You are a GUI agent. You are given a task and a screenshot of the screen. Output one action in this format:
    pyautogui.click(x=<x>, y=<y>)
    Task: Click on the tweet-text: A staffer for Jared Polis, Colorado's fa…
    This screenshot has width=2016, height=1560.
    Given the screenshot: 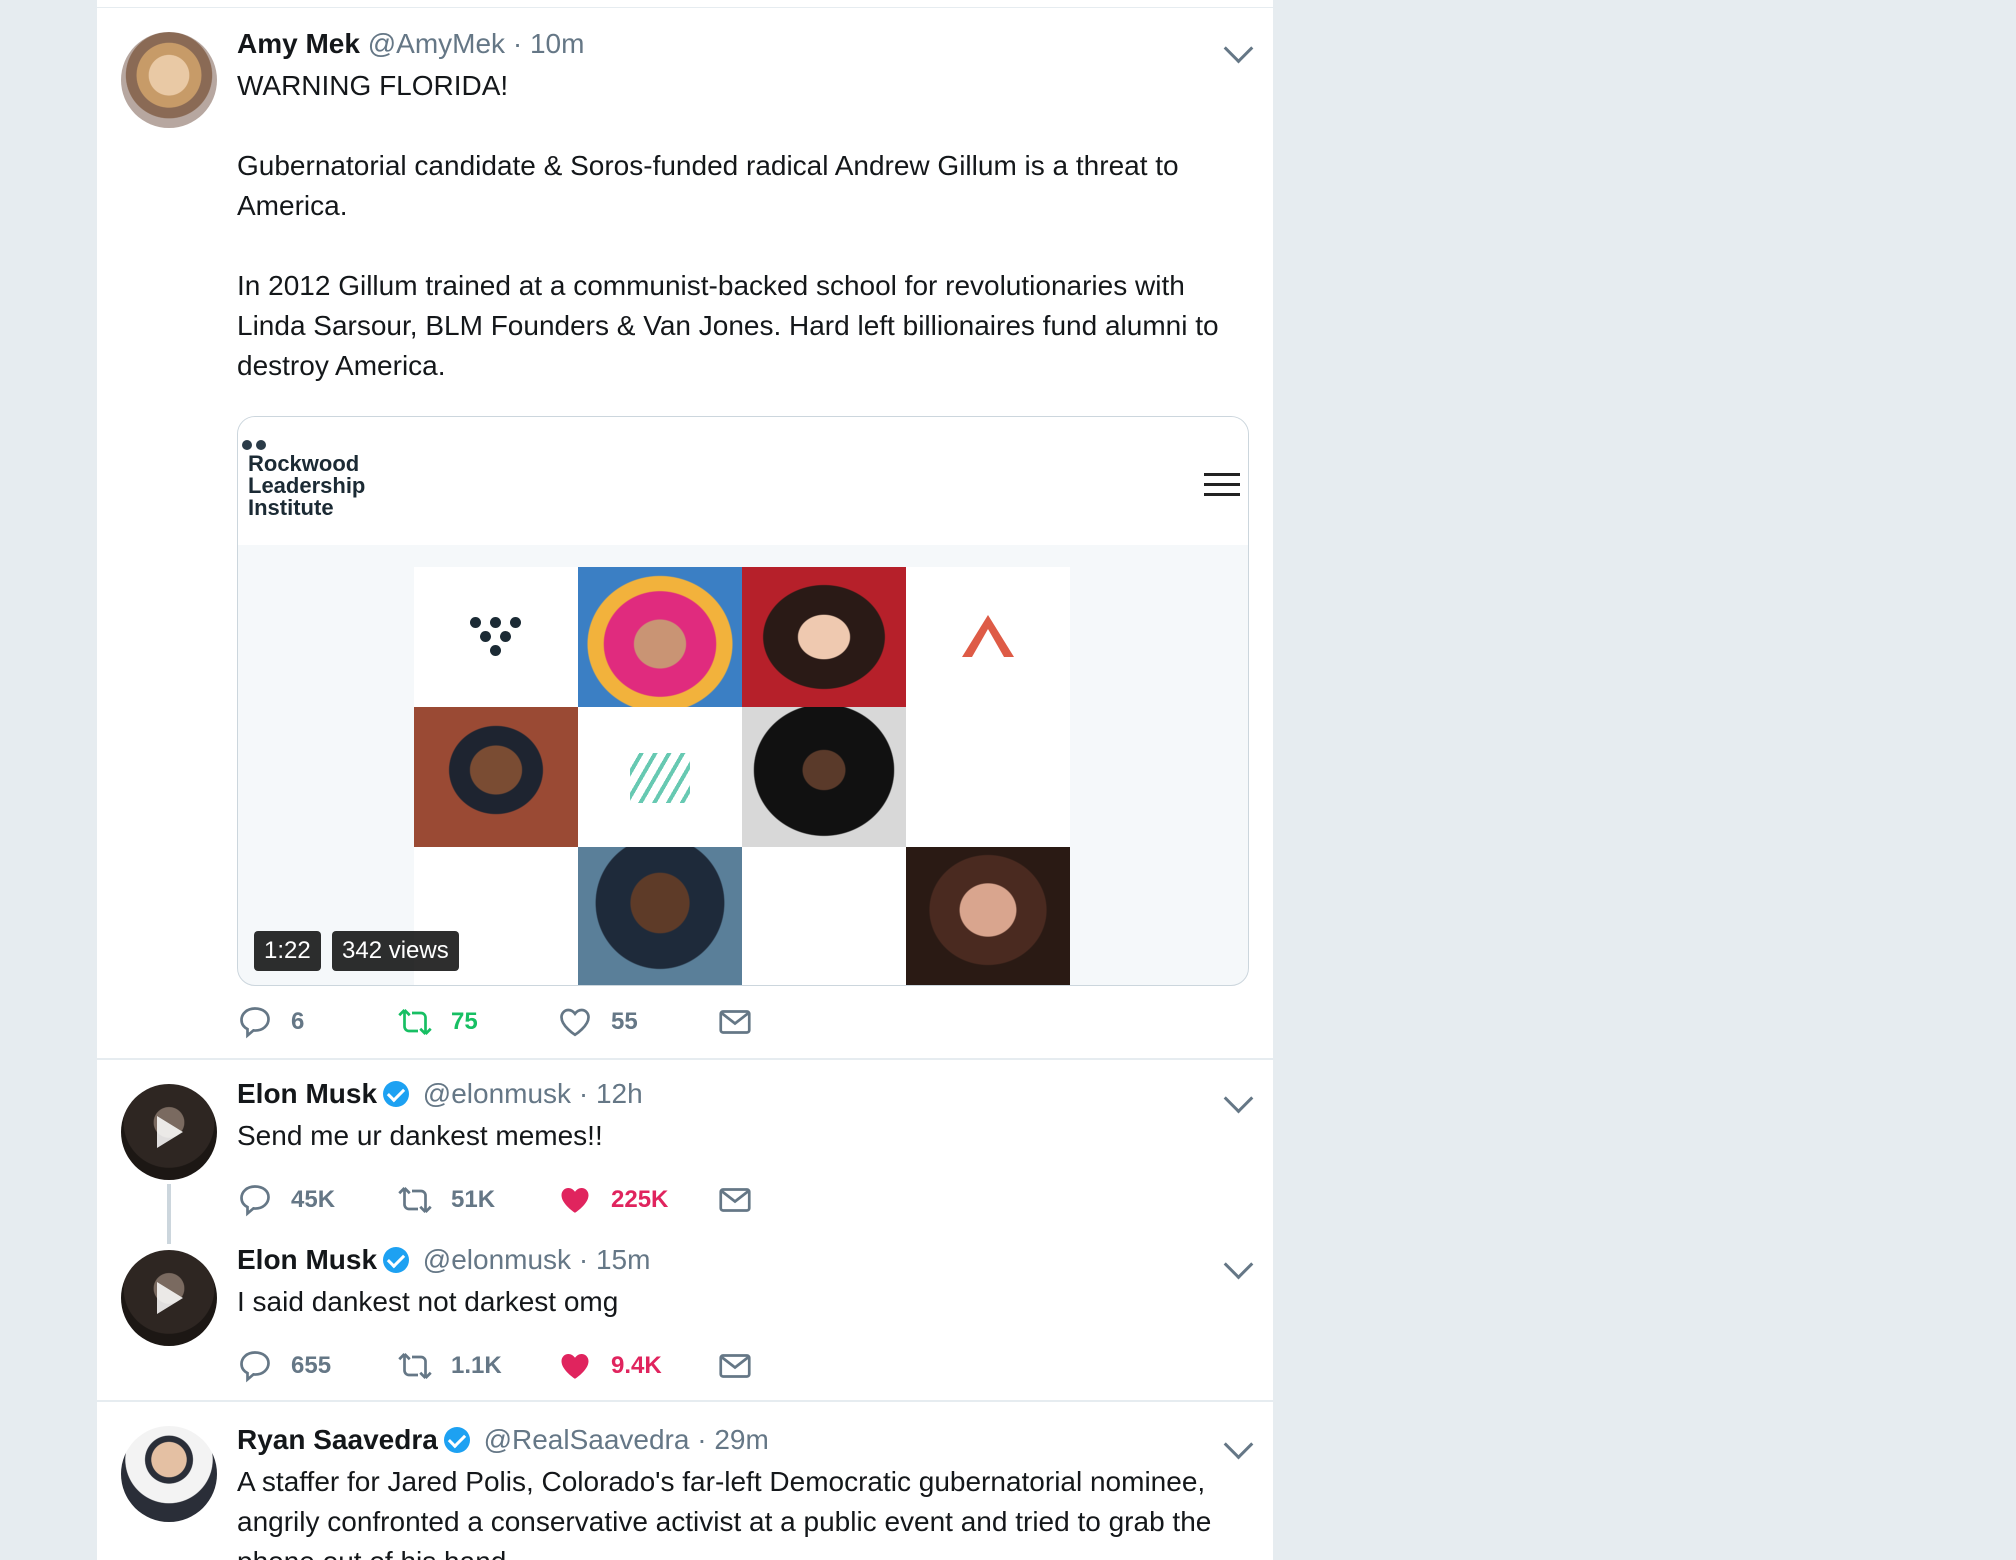 What is the action you would take?
    pyautogui.click(x=724, y=1513)
    